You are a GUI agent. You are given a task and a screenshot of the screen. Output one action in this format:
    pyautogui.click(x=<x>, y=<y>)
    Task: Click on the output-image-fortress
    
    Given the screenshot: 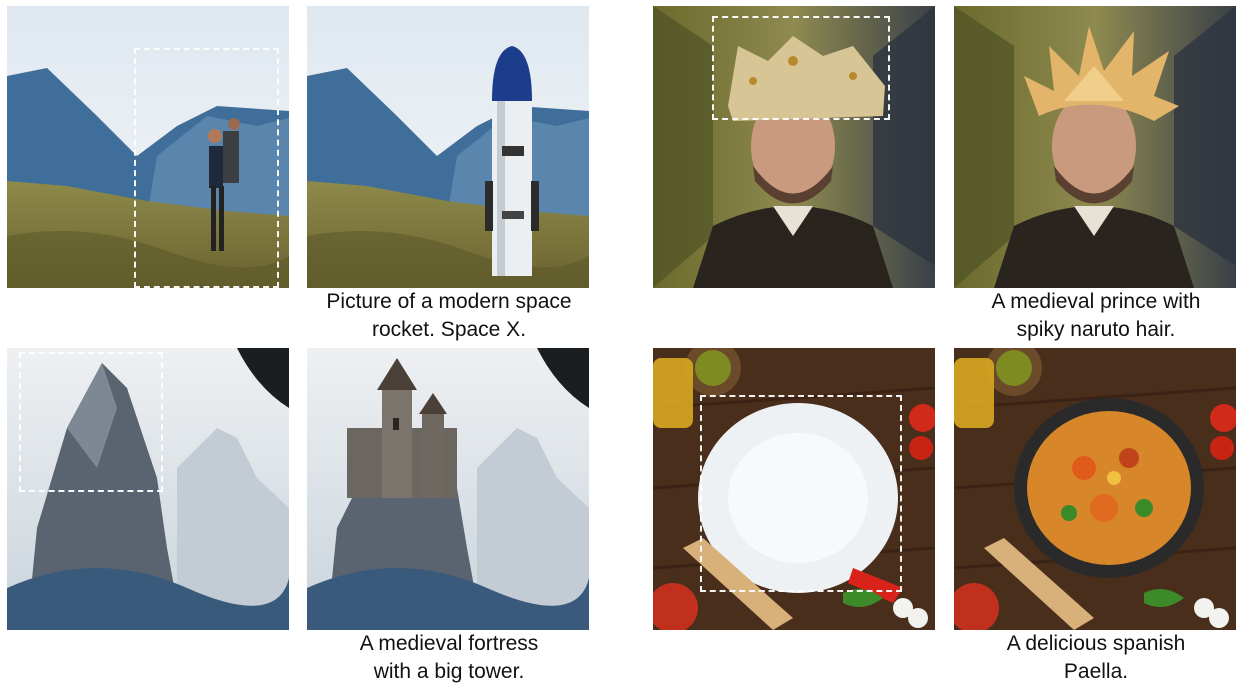 What is the action you would take?
    pyautogui.click(x=448, y=489)
    